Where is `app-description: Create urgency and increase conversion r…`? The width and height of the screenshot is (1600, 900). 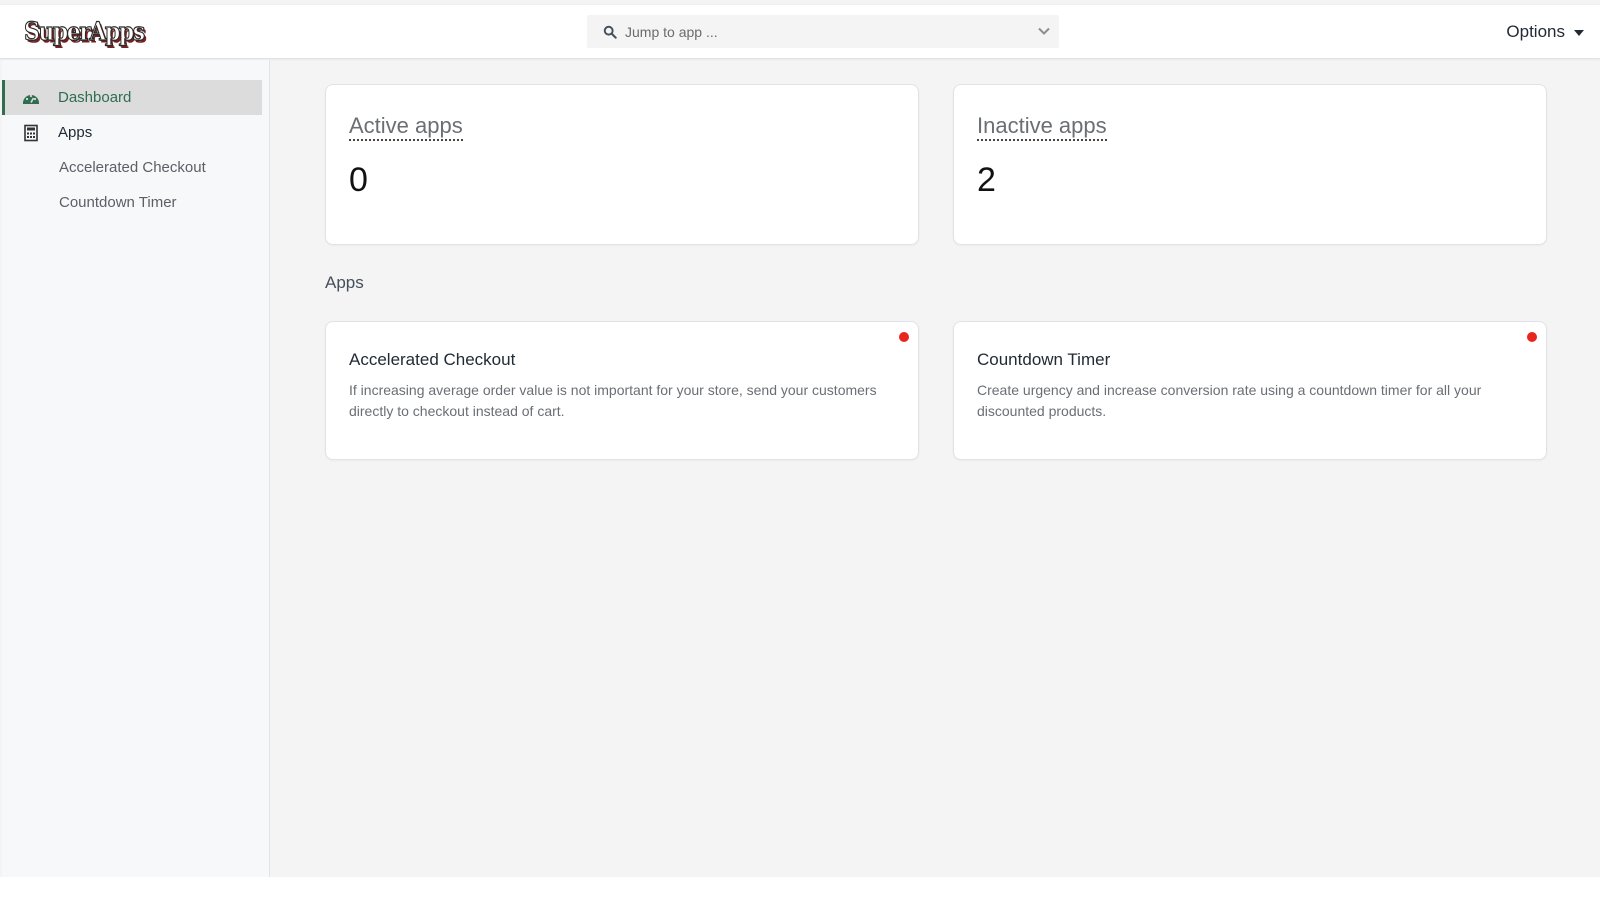 app-description: Create urgency and increase conversion r… is located at coordinates (1229, 400).